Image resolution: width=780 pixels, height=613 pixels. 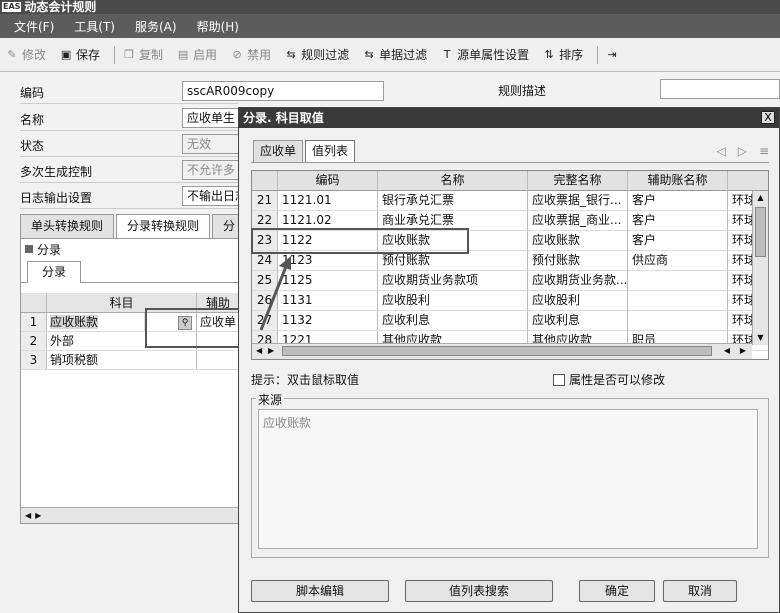 What do you see at coordinates (32, 93) in the screenshot?
I see `code-label: 编码` at bounding box center [32, 93].